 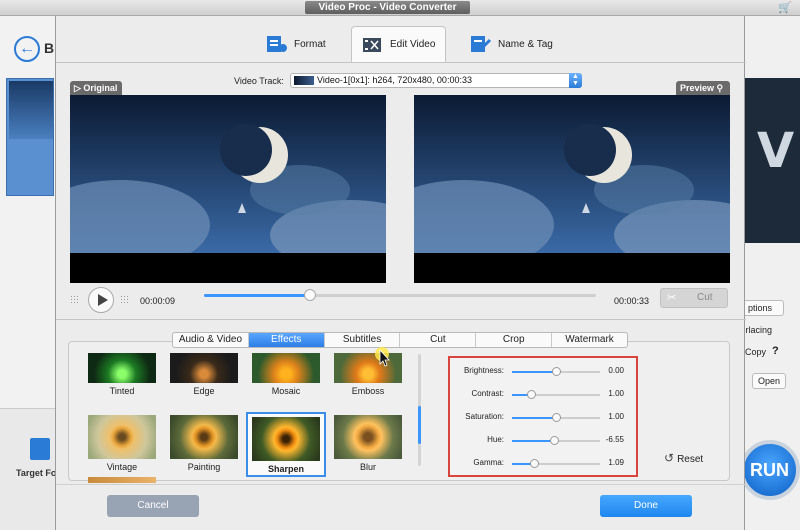 I want to click on reset-label: Reset, so click(x=690, y=459).